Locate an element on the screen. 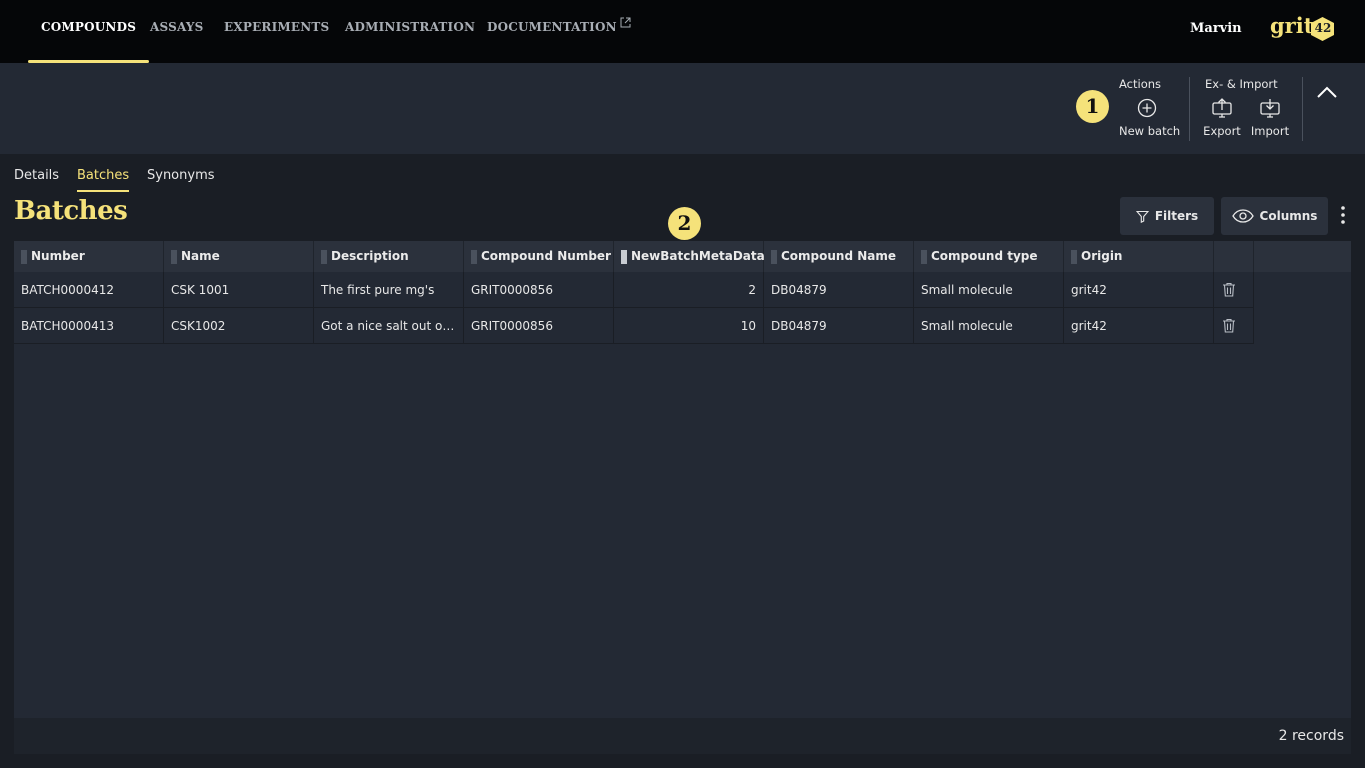 This screenshot has height=768, width=1365. cell-newbatchmetadata: 10 is located at coordinates (689, 326).